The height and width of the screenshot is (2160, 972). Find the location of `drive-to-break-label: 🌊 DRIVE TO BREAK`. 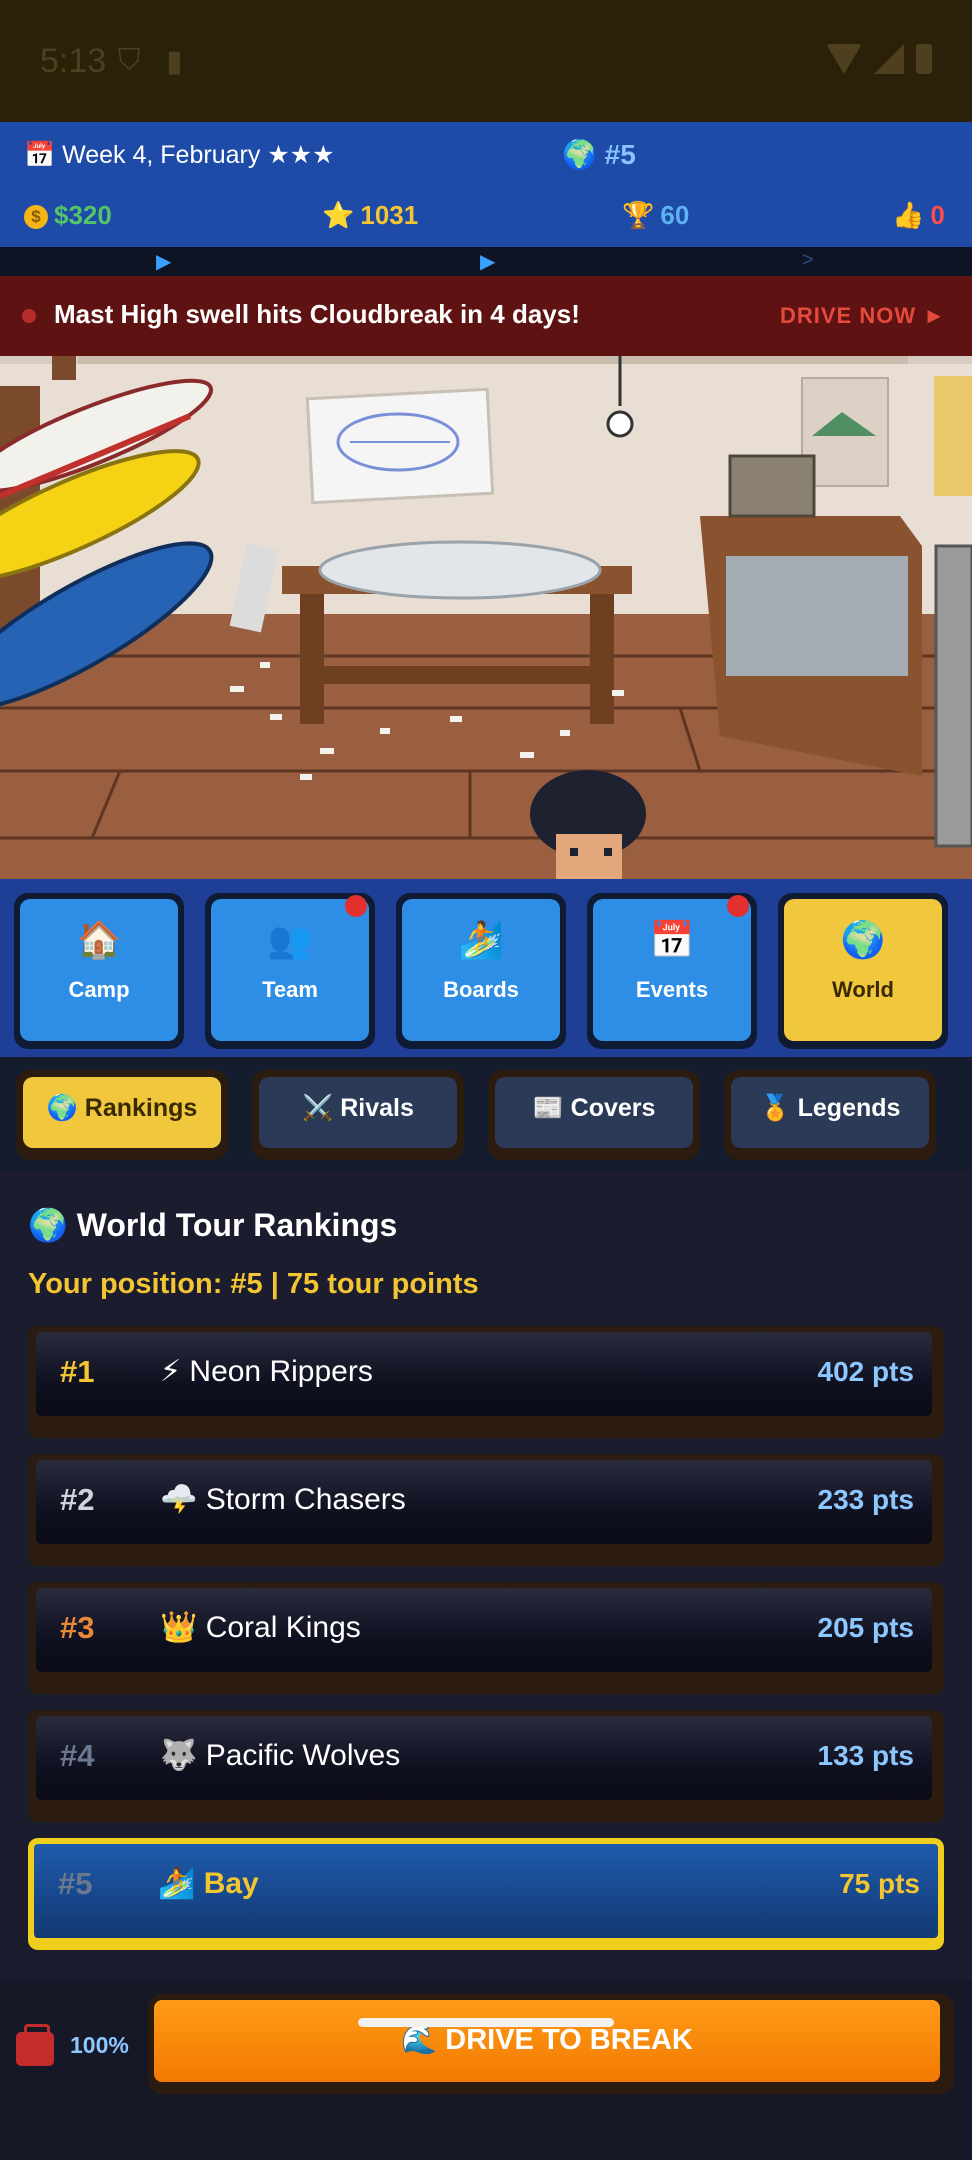

drive-to-break-label: 🌊 DRIVE TO BREAK is located at coordinates (547, 2041).